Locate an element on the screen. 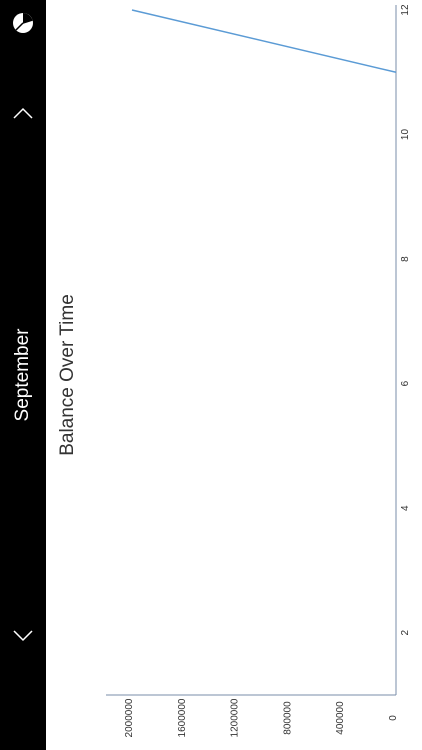  x-tick-label: 12 is located at coordinates (405, 10).